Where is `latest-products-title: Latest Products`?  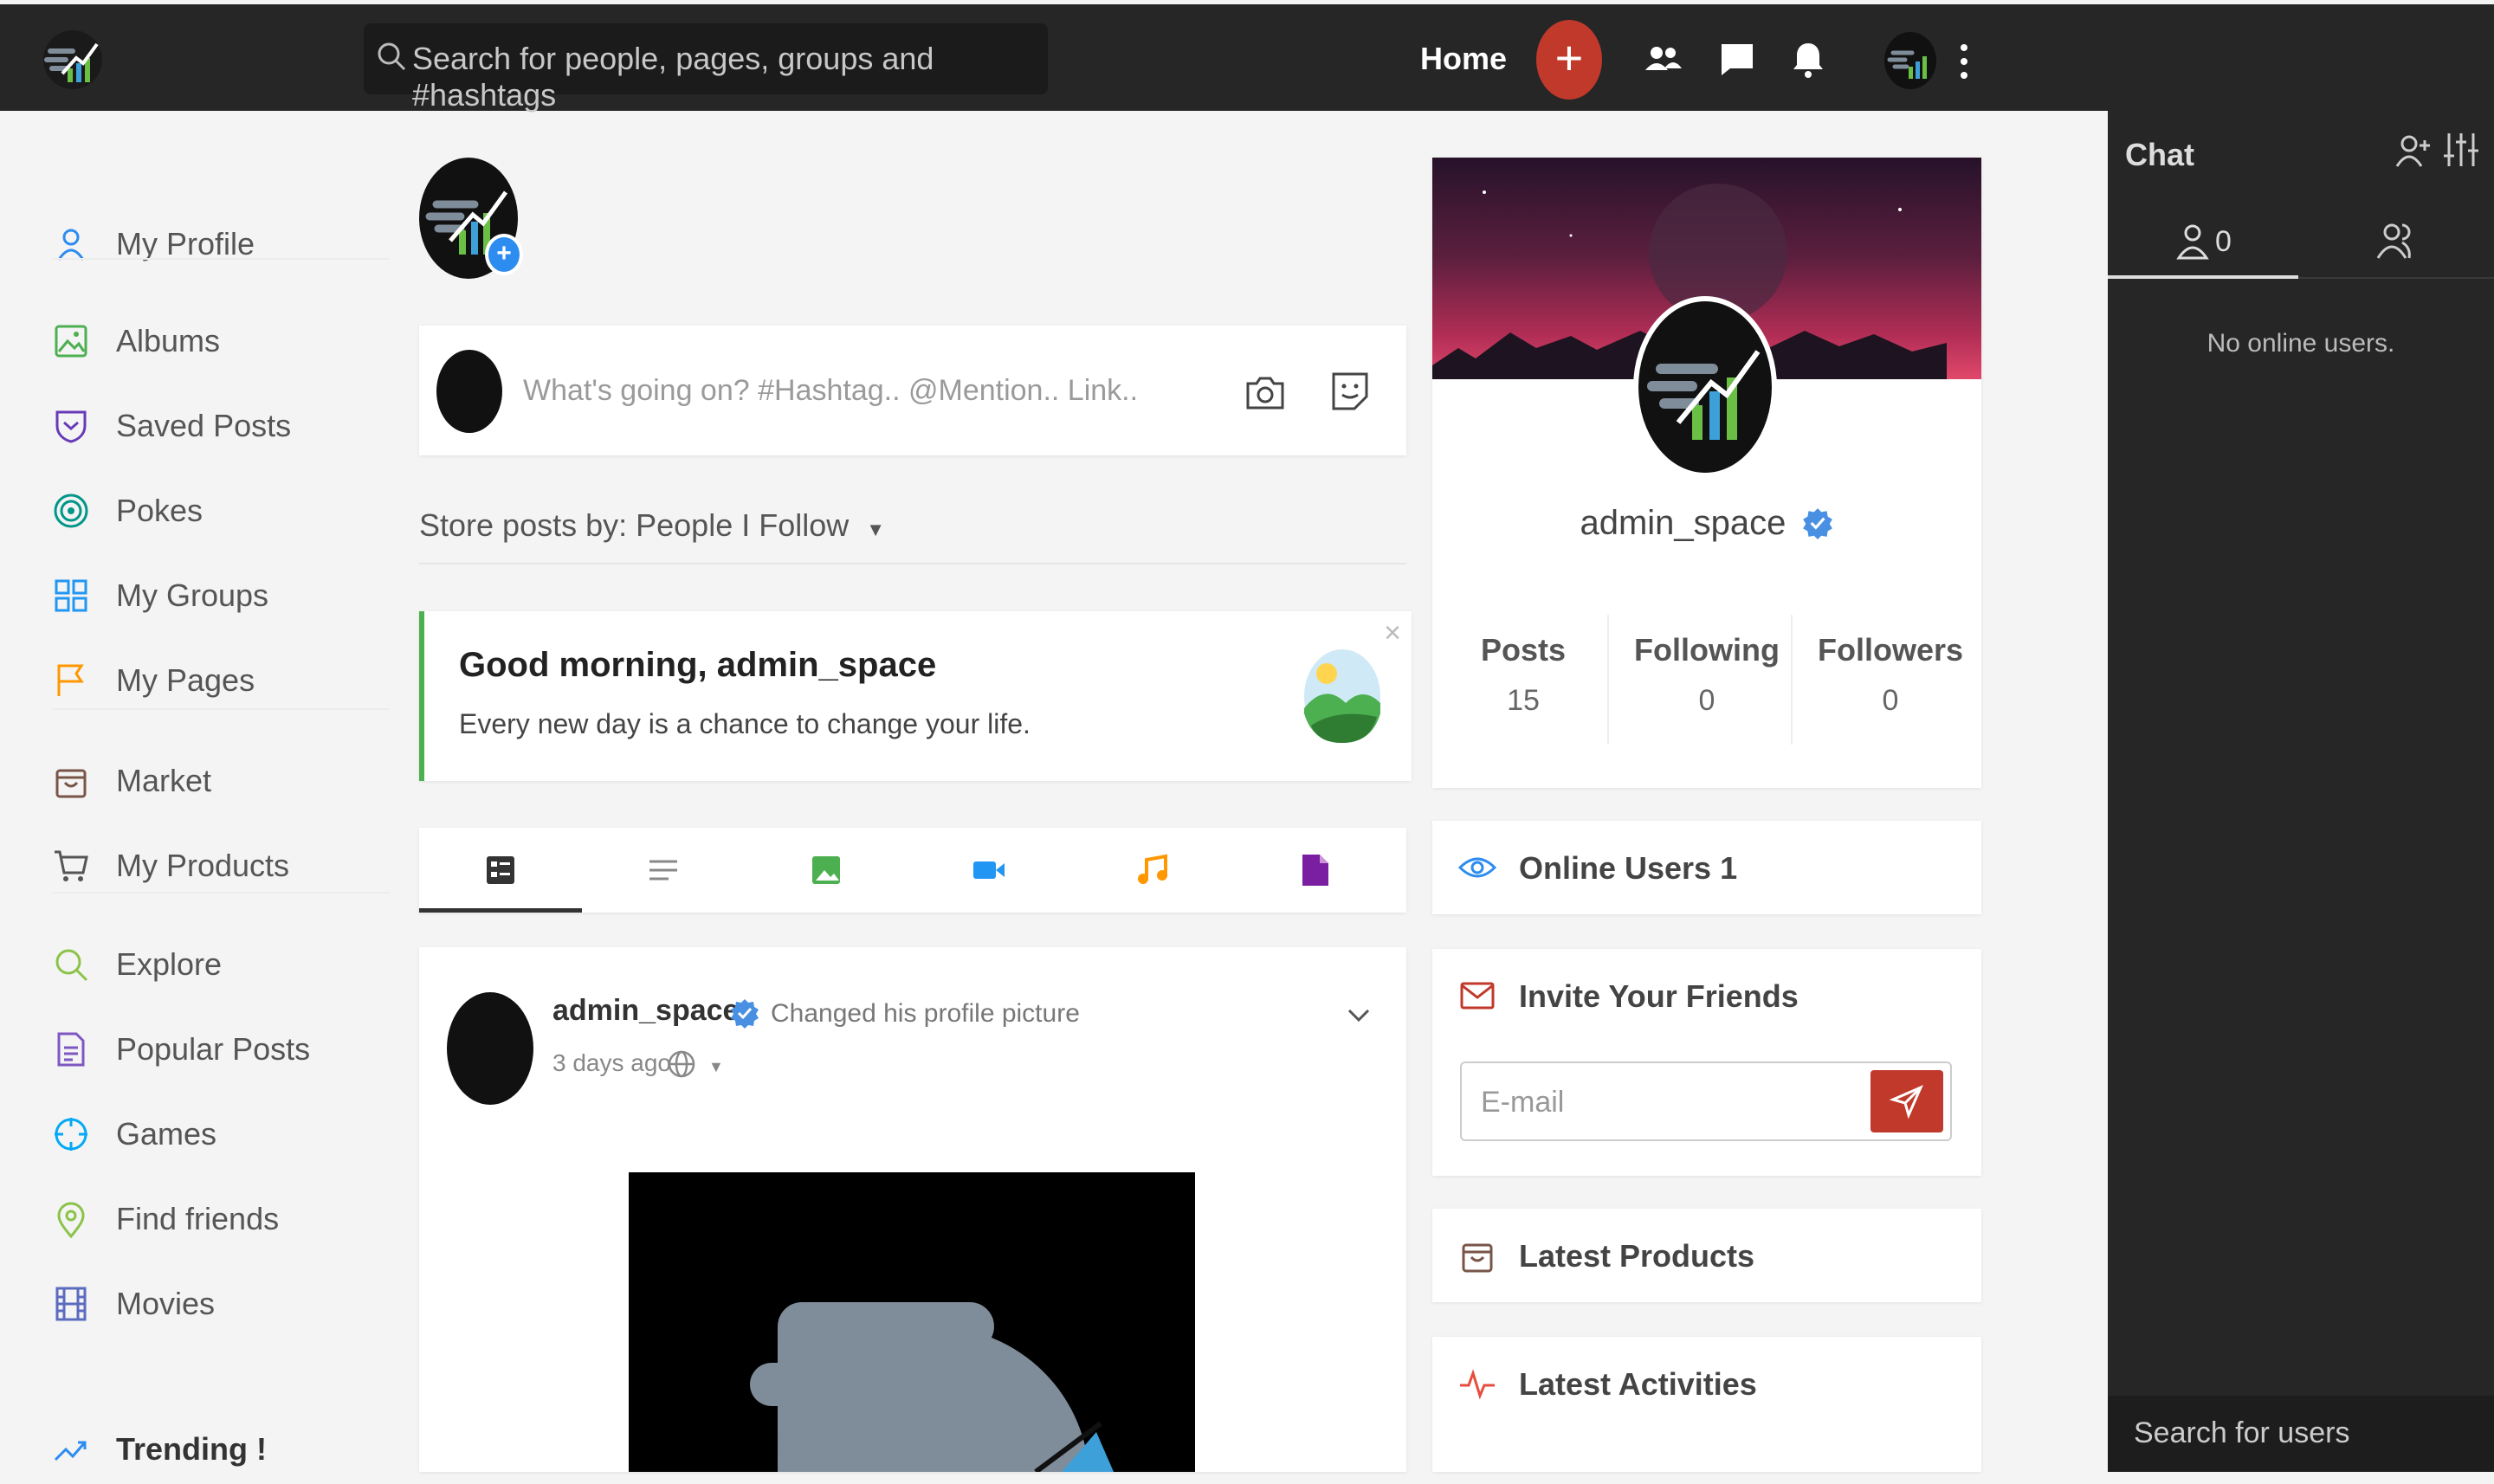 latest-products-title: Latest Products is located at coordinates (1637, 1256).